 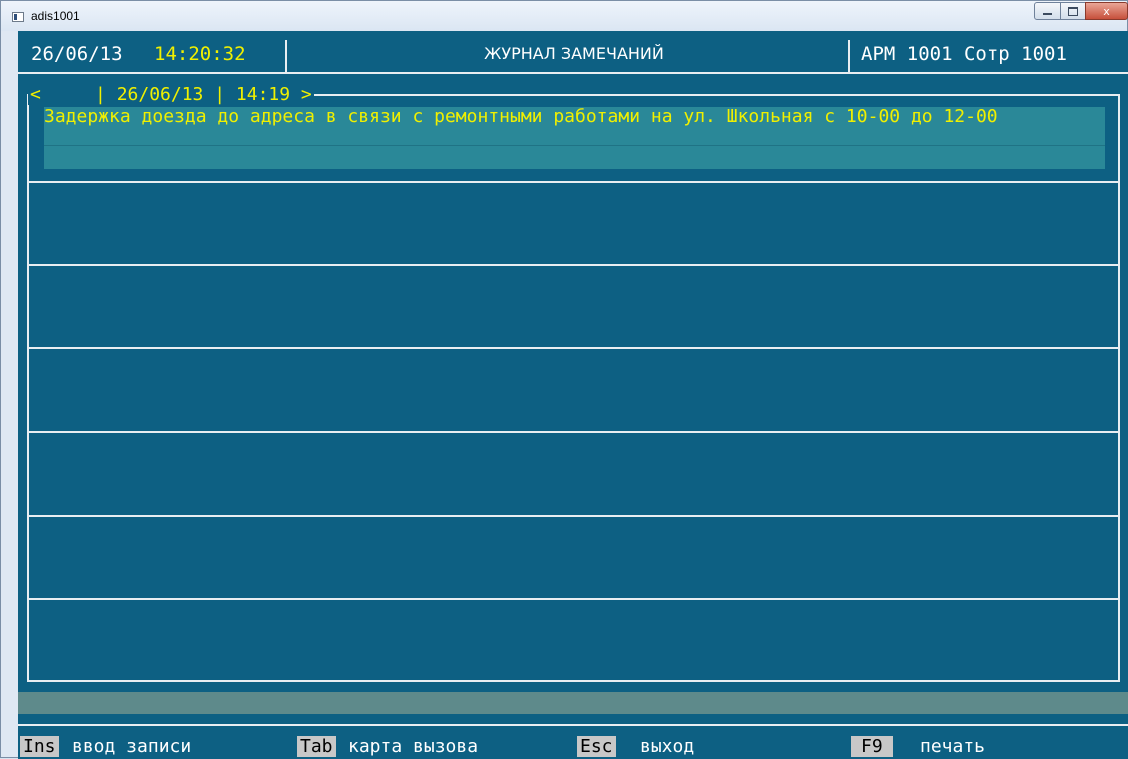 What do you see at coordinates (573, 703) in the screenshot?
I see `status-bar` at bounding box center [573, 703].